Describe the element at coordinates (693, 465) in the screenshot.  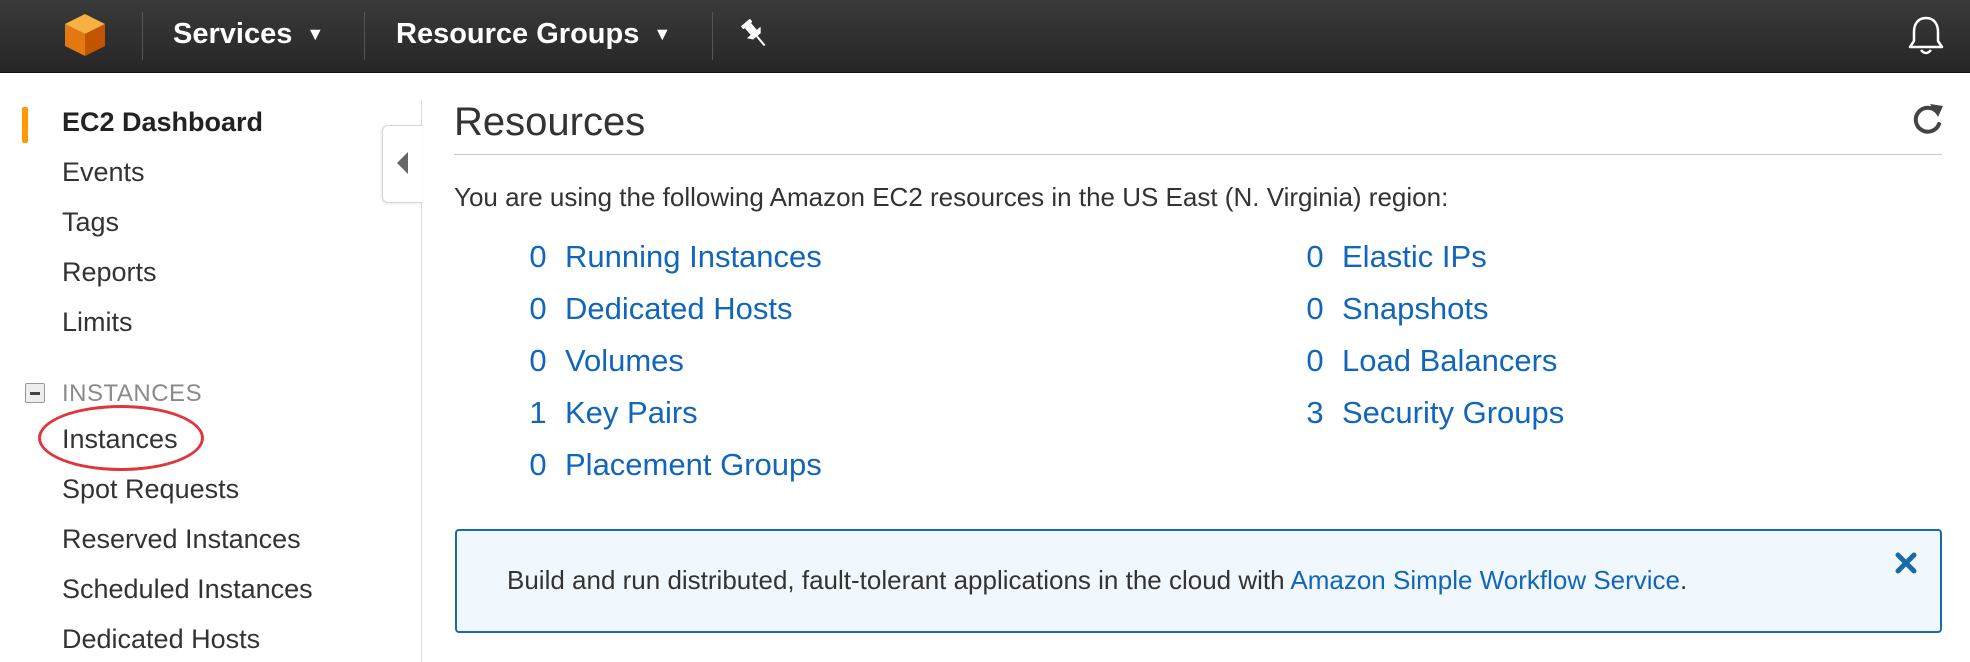
I see `resource-link-placement-groups: Placement Groups` at that location.